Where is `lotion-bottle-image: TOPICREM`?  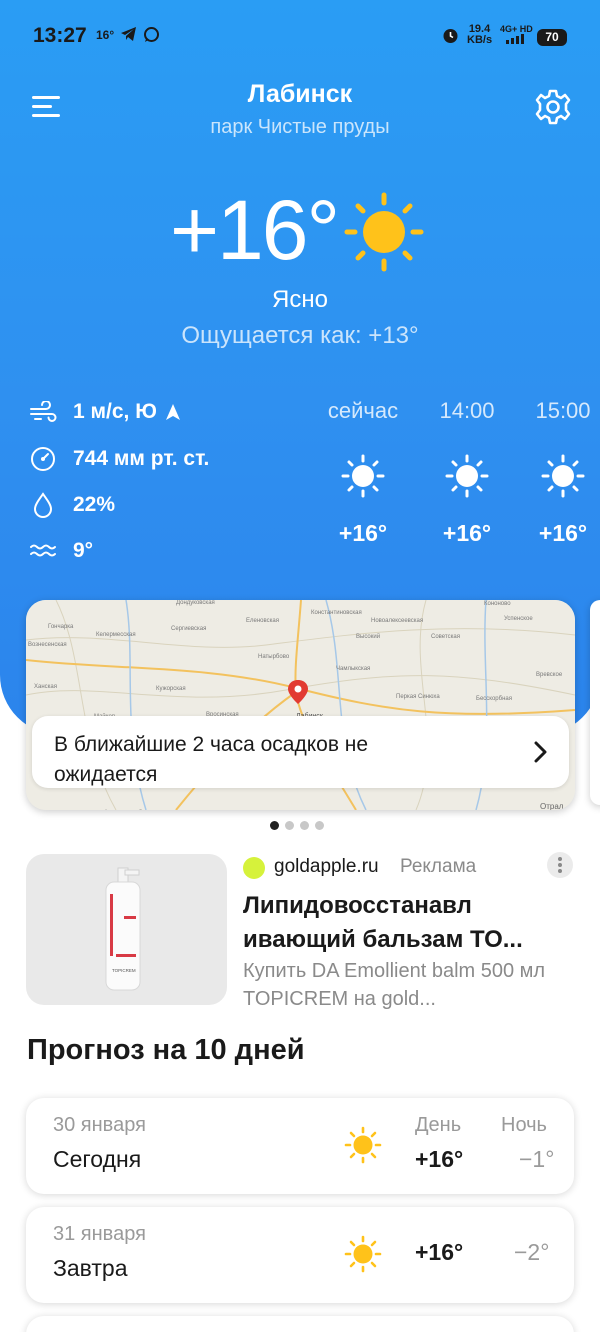 lotion-bottle-image: TOPICREM is located at coordinates (123, 929).